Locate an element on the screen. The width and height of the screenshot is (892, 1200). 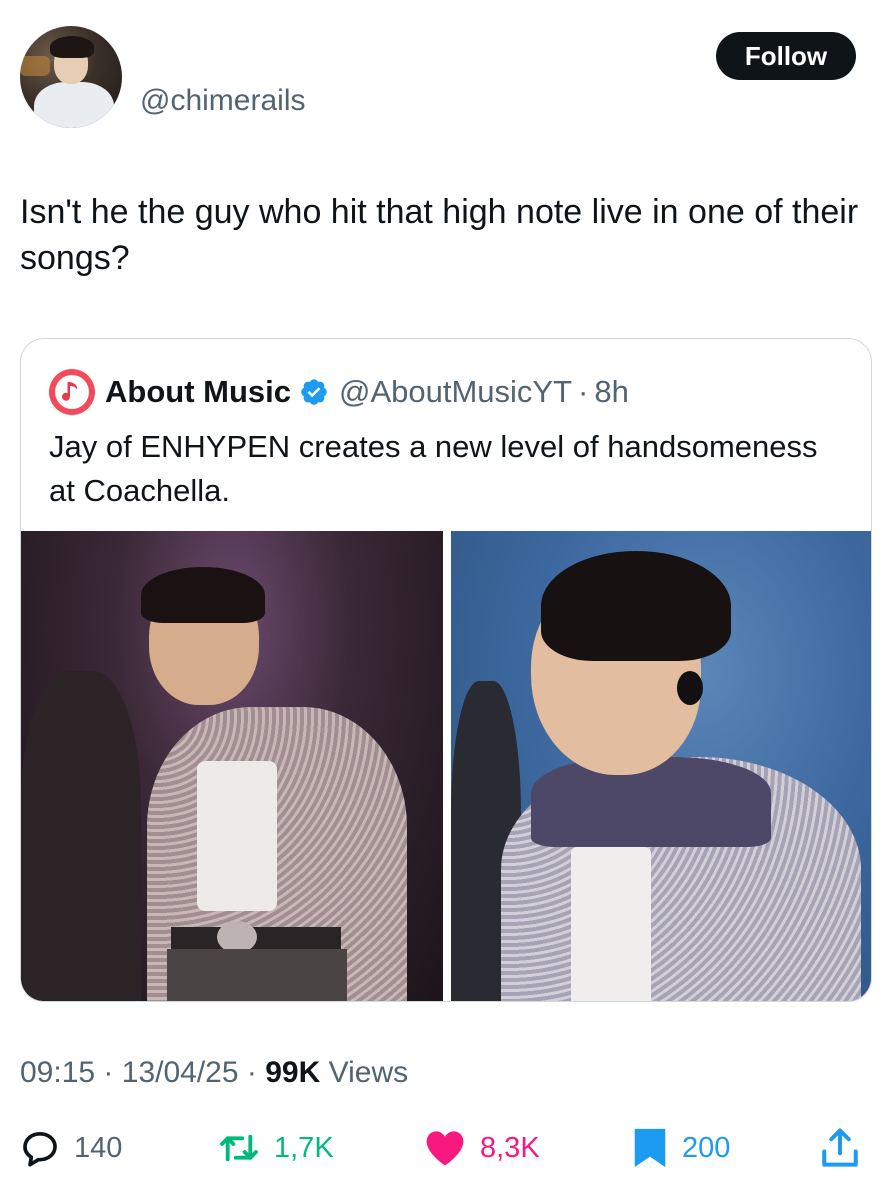
reply-icon is located at coordinates (40, 1148).